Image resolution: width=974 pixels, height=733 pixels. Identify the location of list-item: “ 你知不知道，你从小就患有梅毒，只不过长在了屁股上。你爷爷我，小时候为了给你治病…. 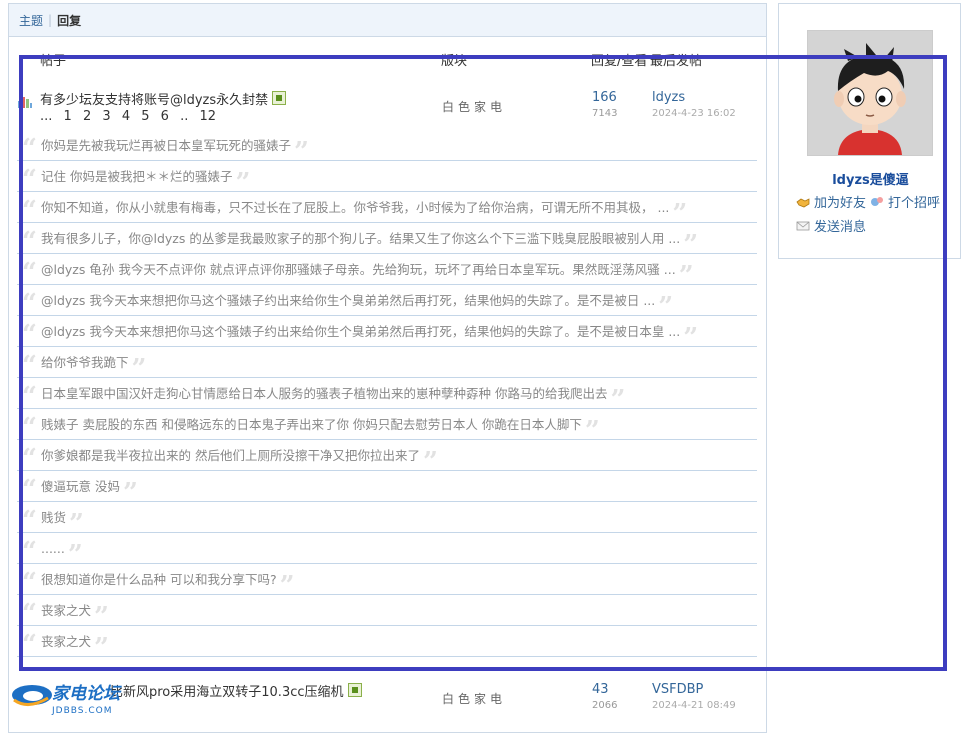
(387, 207).